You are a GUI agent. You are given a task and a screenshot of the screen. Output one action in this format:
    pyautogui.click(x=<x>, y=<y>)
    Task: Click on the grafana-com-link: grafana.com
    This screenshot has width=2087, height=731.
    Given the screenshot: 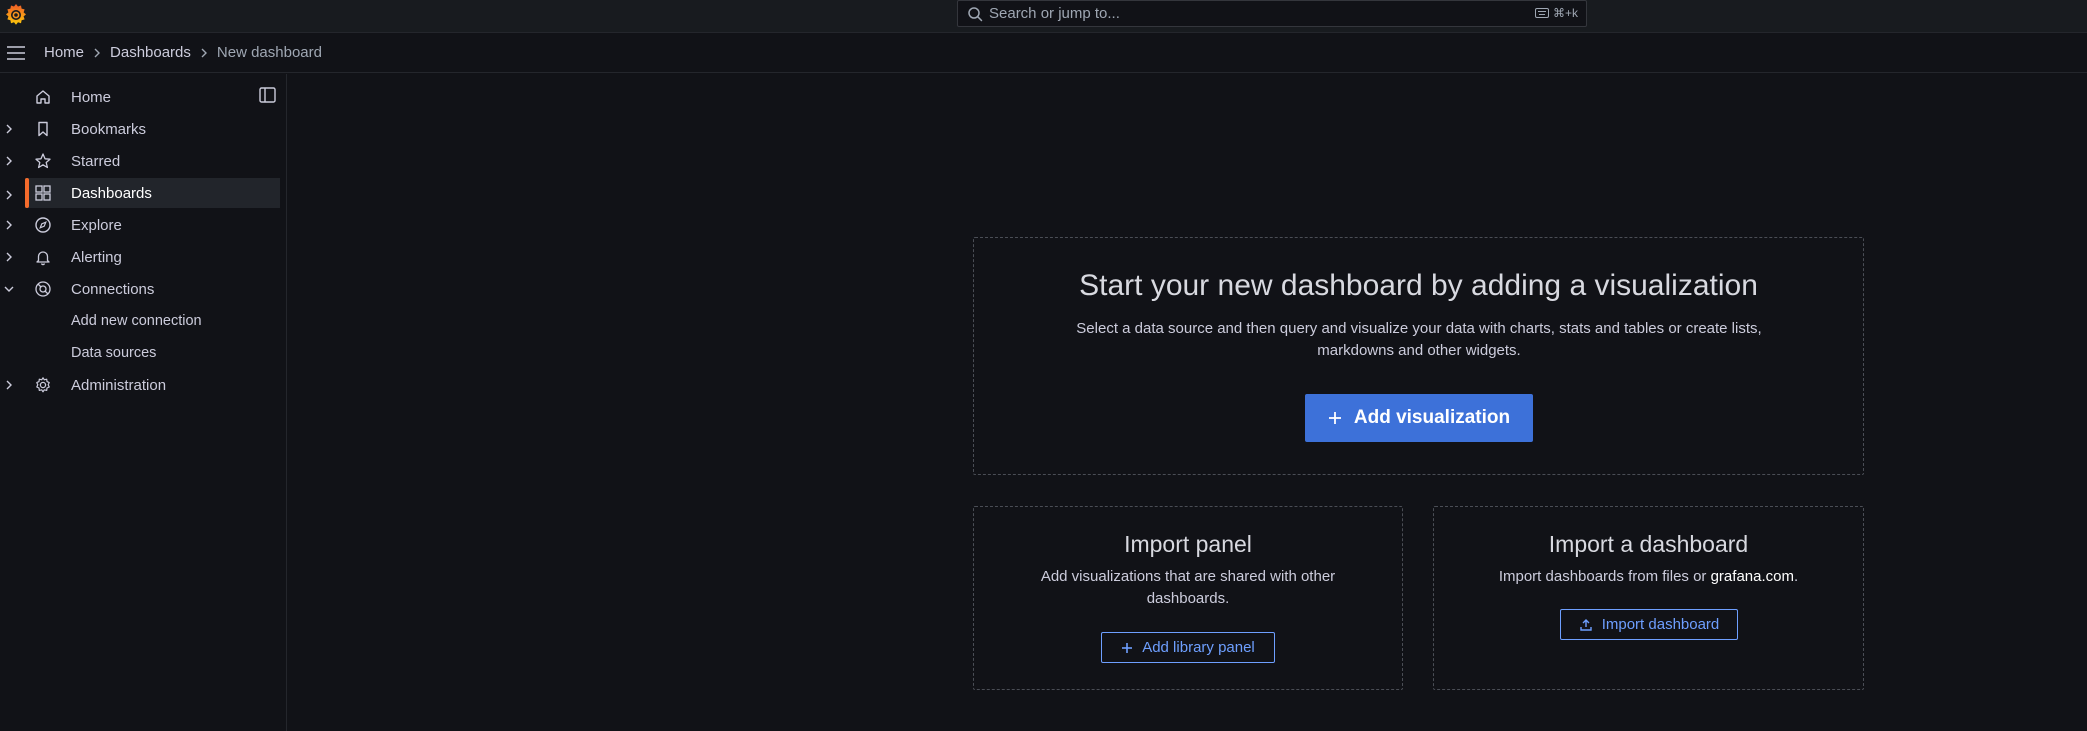 What is the action you would take?
    pyautogui.click(x=1752, y=576)
    